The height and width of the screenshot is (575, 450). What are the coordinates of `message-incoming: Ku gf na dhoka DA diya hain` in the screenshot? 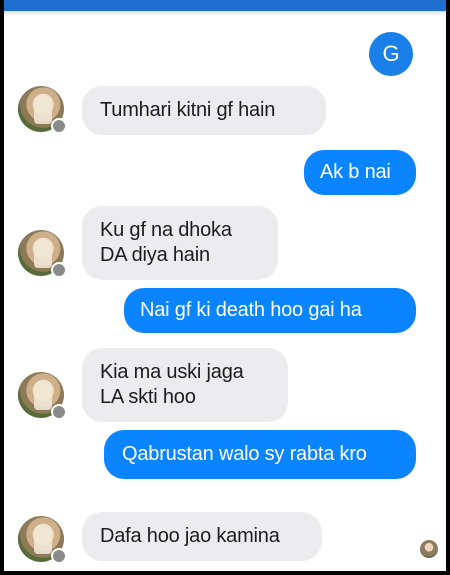 It's located at (180, 243).